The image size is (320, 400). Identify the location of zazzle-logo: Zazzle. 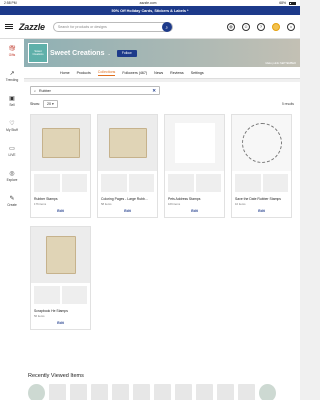
(32, 27).